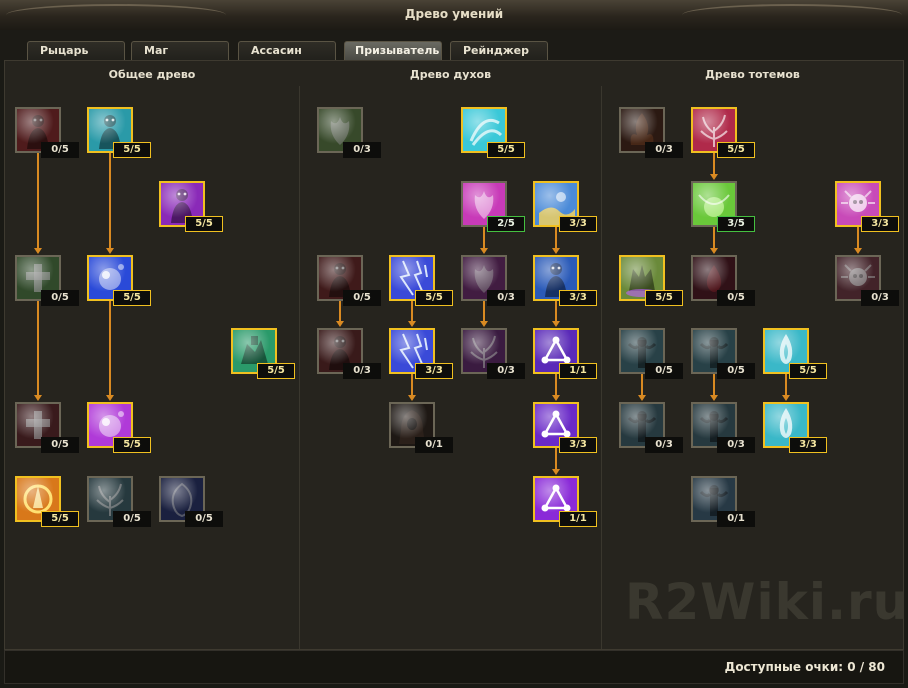  Describe the element at coordinates (752, 74) in the screenshot. I see `tree-title-totems: Древо тотемов` at that location.